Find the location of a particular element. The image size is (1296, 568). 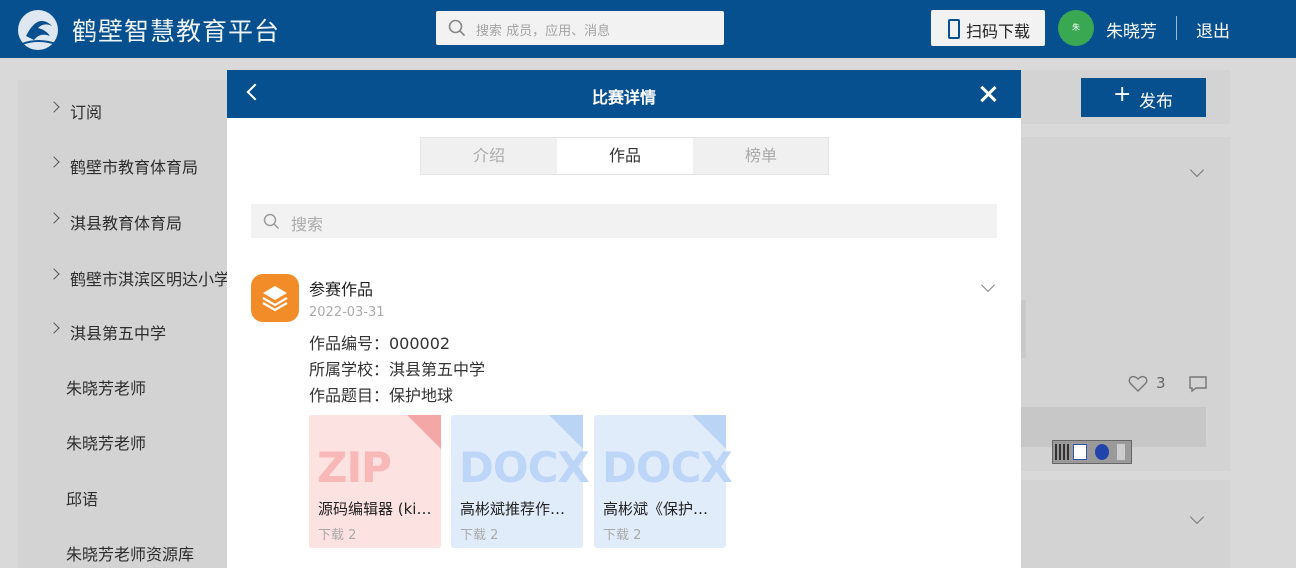

modal-header: 比赛详情 is located at coordinates (624, 94).